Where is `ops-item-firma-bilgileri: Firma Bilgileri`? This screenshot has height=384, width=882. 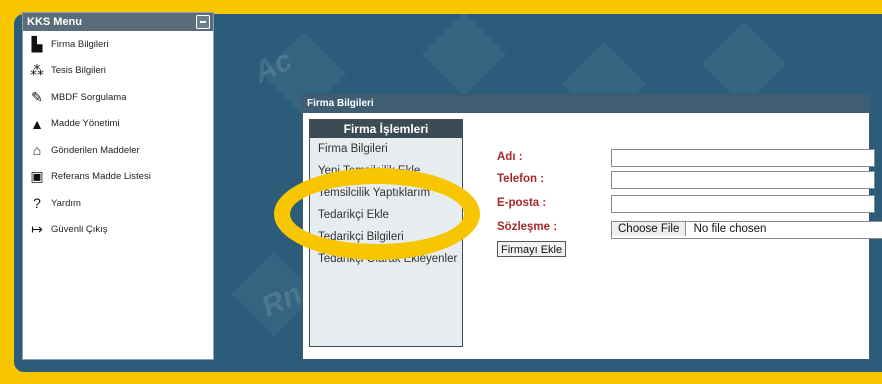
ops-item-firma-bilgileri: Firma Bilgileri is located at coordinates (386, 149).